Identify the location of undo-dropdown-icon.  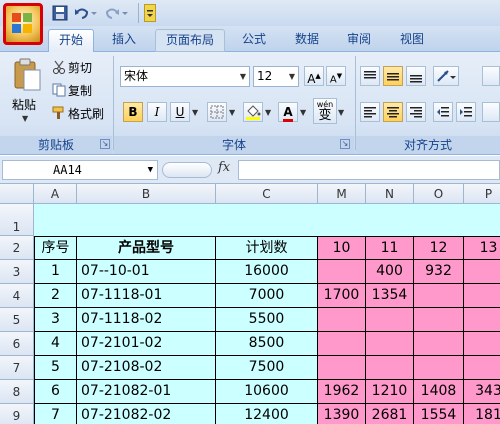
(94, 13).